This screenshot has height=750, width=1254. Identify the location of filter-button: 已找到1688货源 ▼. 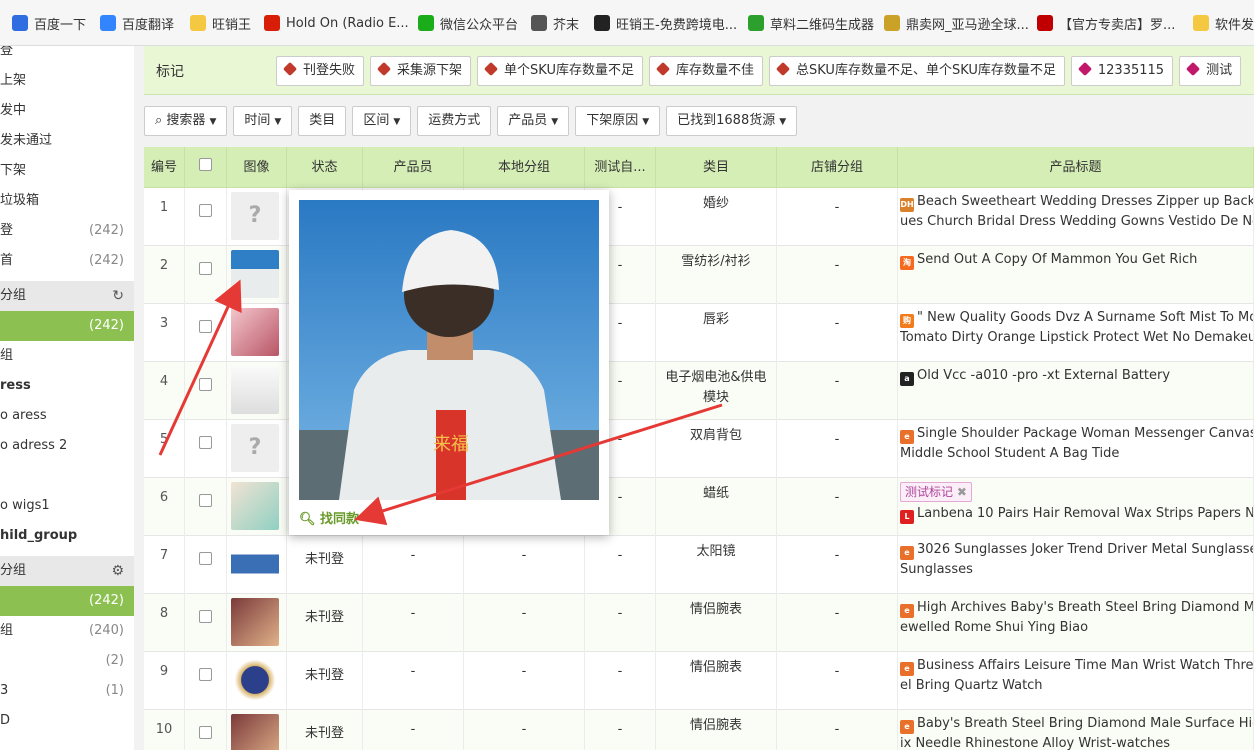
(732, 121).